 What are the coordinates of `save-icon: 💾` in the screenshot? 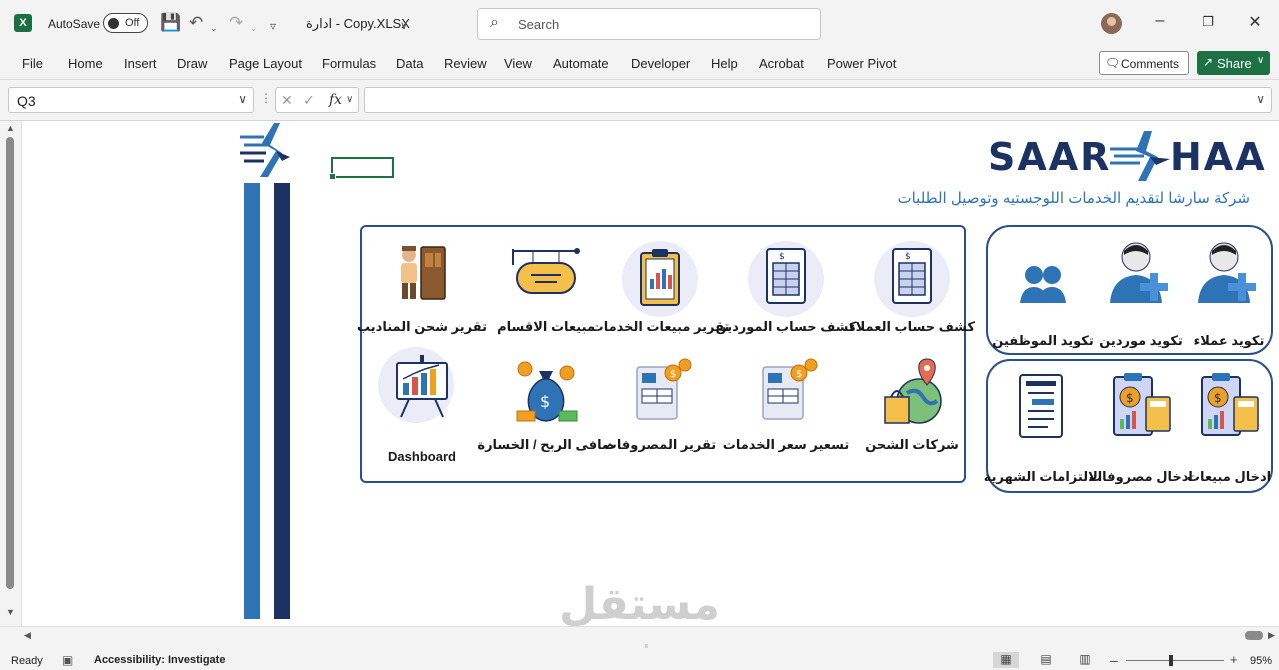 It's located at (170, 23).